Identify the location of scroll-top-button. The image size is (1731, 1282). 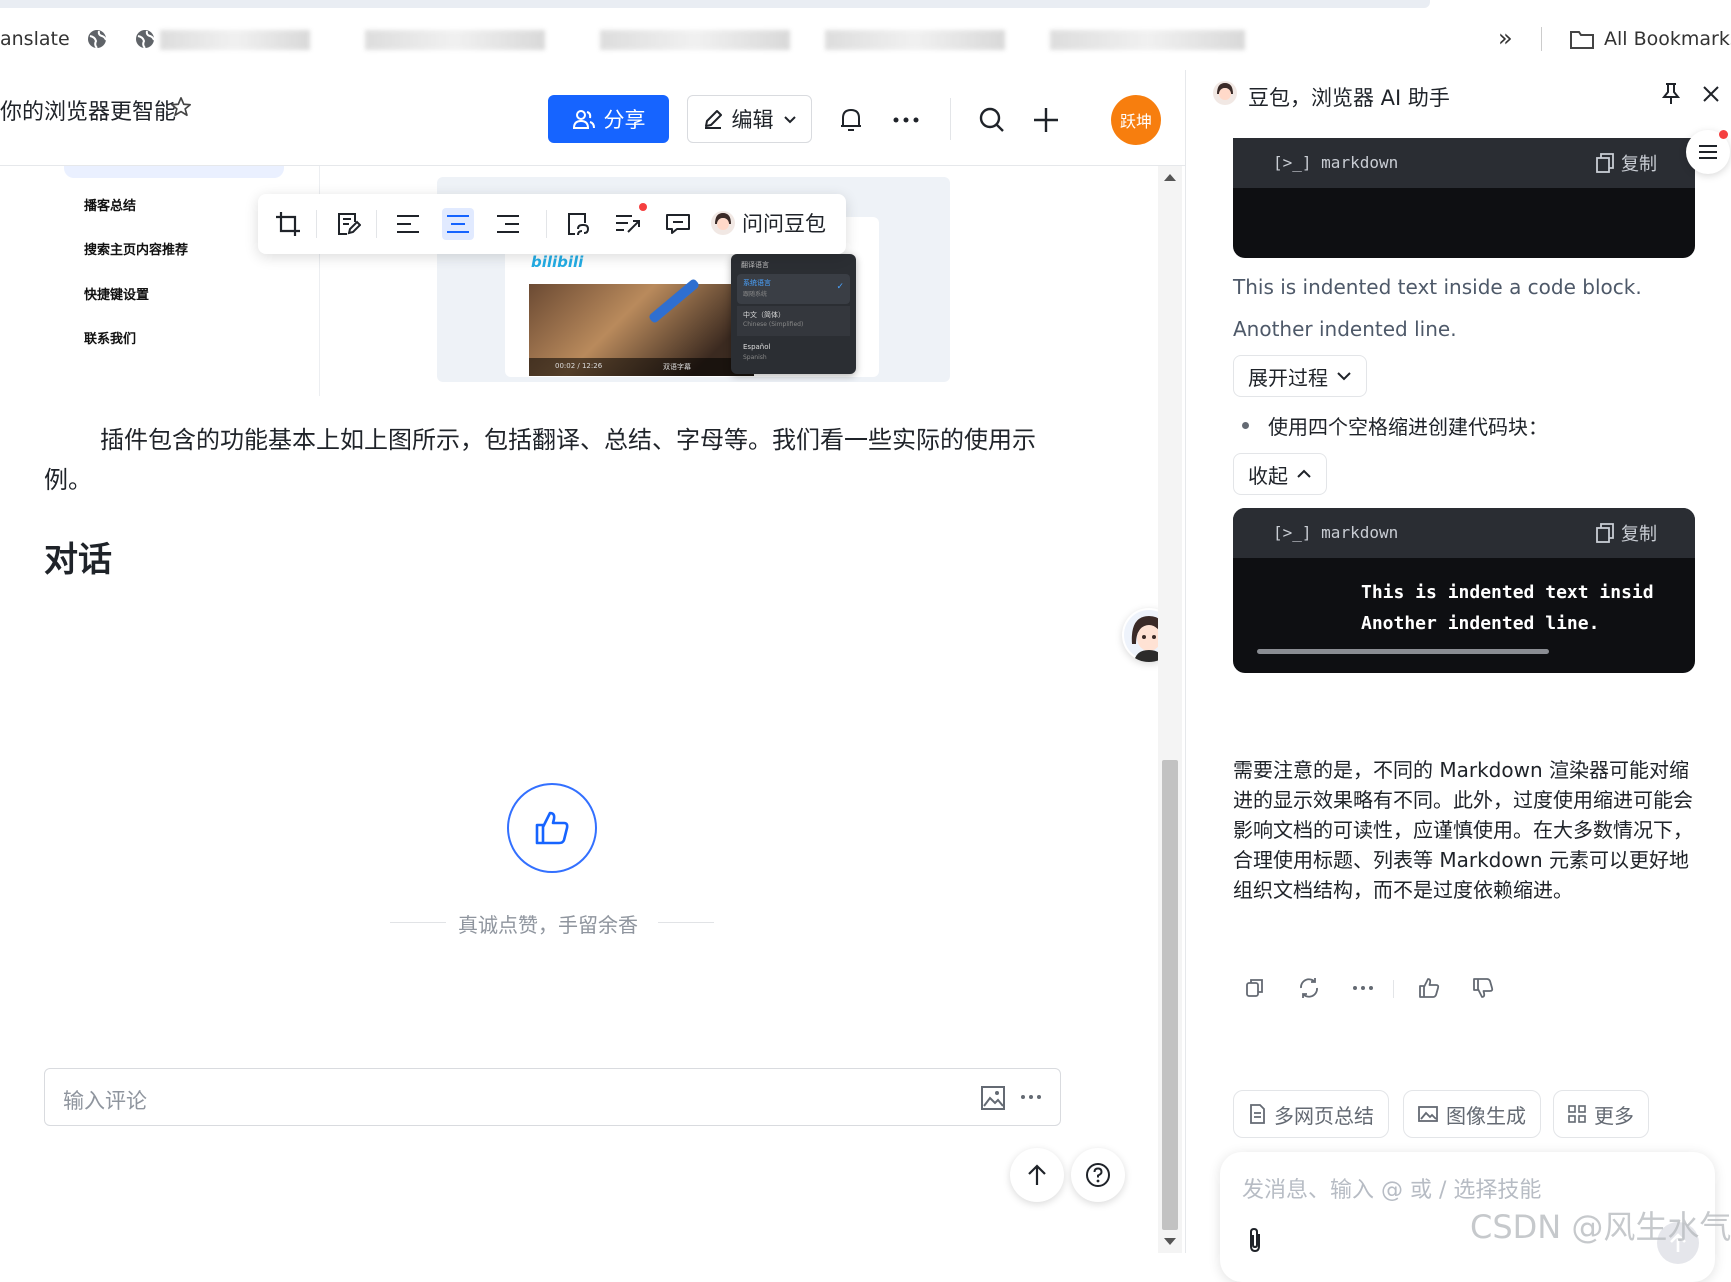
(1037, 1175).